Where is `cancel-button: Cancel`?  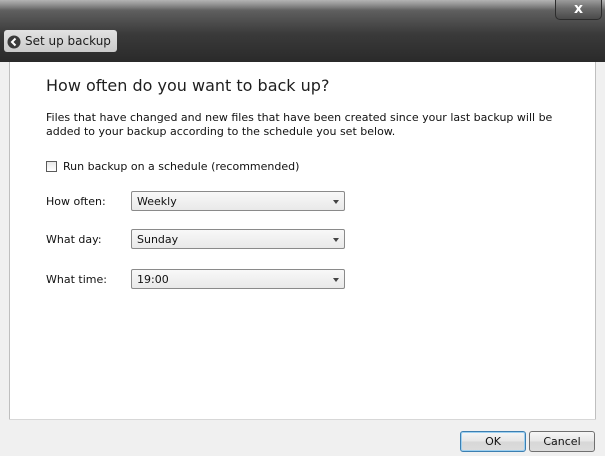 cancel-button: Cancel is located at coordinates (562, 441).